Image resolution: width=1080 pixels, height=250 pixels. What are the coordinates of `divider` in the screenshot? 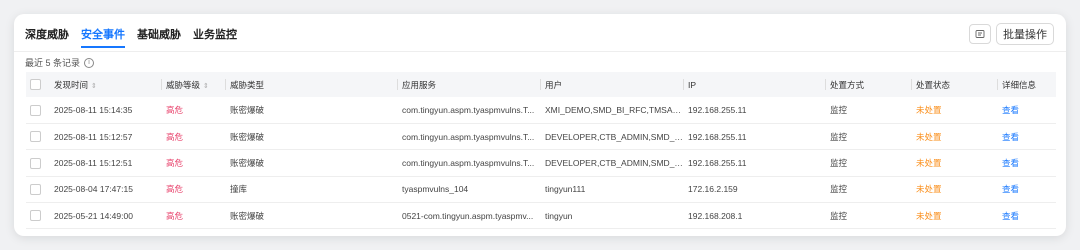 It's located at (540, 51).